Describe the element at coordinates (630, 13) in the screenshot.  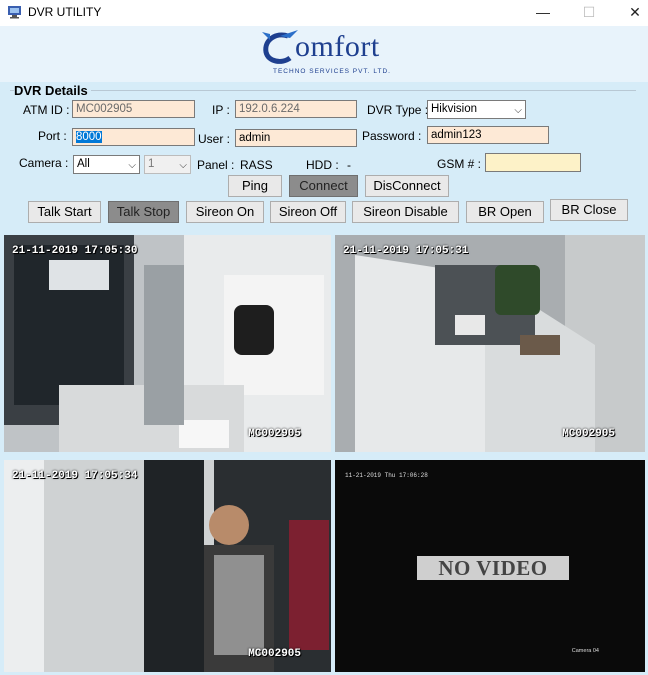
I see `close-button: ✕` at that location.